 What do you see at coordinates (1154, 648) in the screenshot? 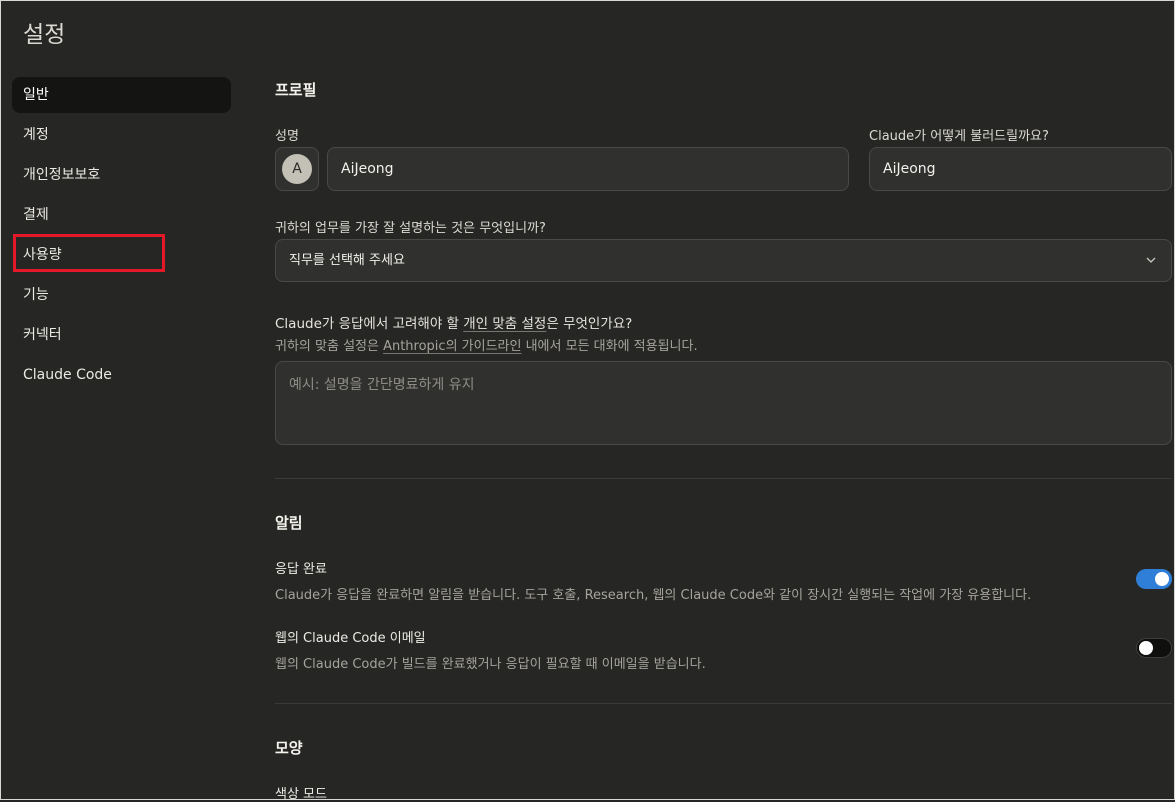
I see `claude-code-email-toggle` at bounding box center [1154, 648].